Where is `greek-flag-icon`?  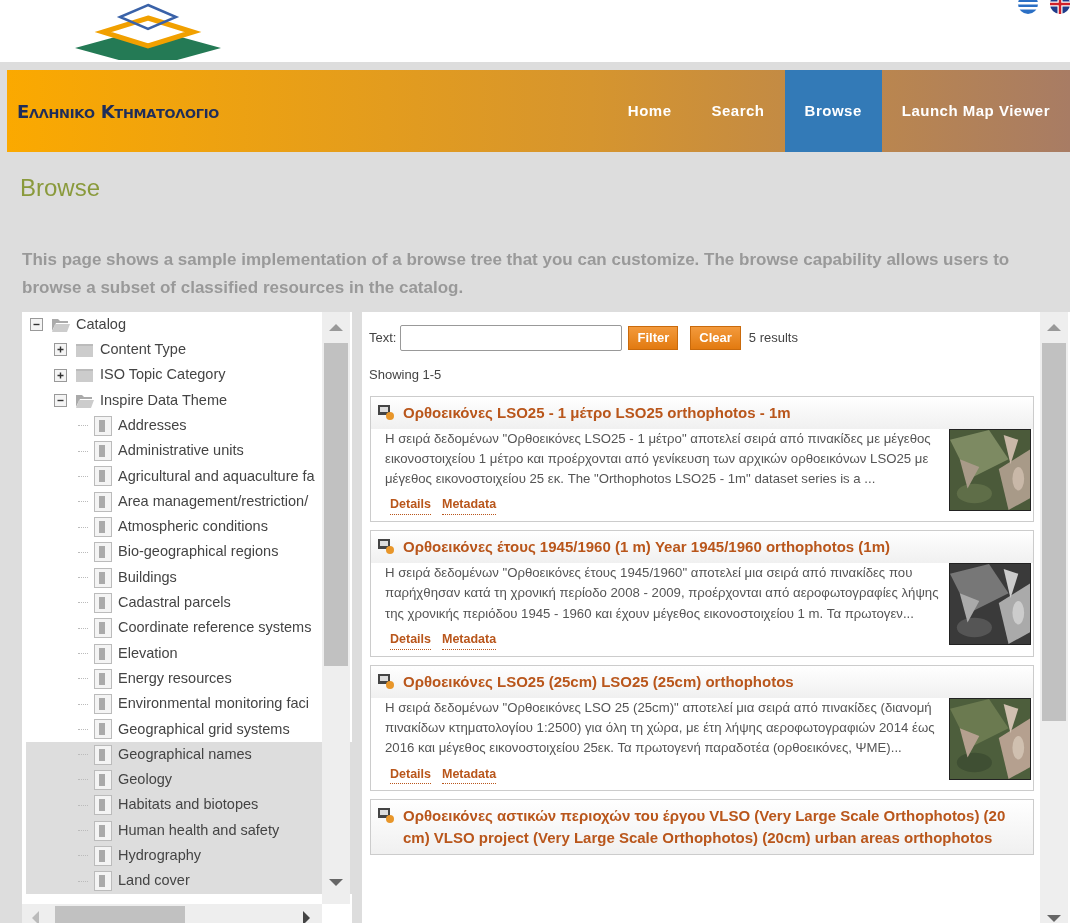
greek-flag-icon is located at coordinates (1028, 7).